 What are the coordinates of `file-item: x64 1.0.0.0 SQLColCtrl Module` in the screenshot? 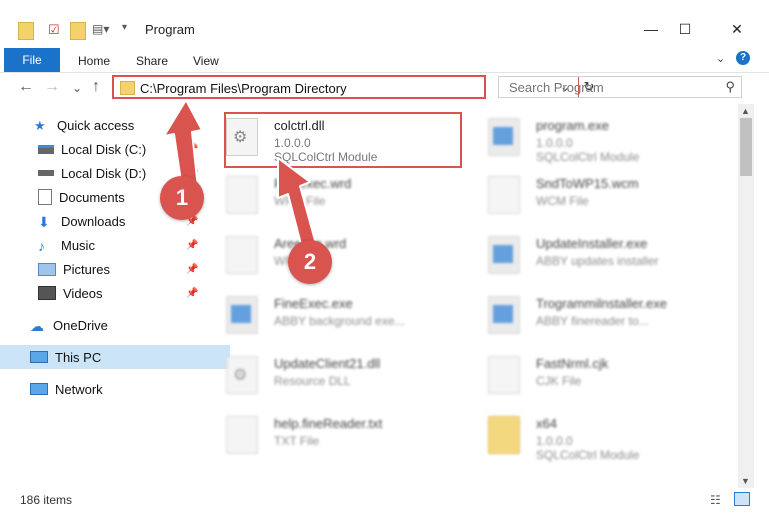 It's located at (591, 434).